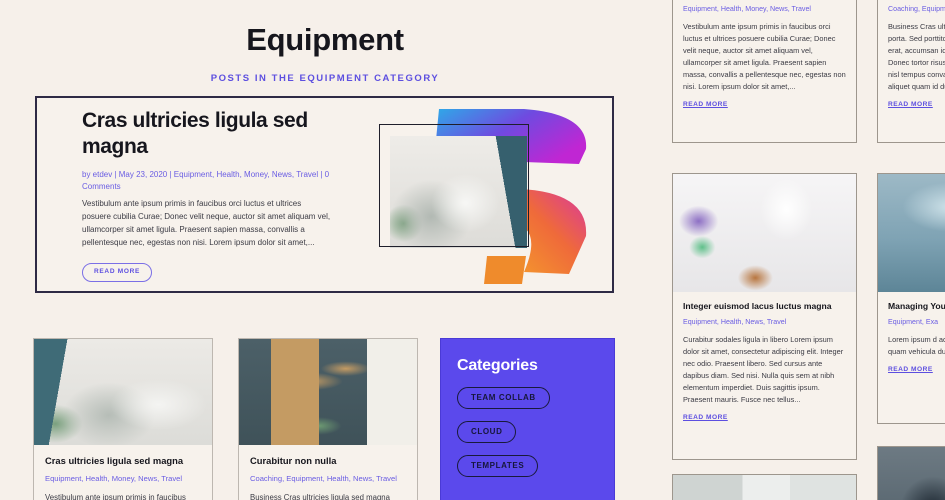 The height and width of the screenshot is (500, 945). I want to click on post-card-excerpt: Business Cras ultricies ligula sed magna, so click(320, 496).